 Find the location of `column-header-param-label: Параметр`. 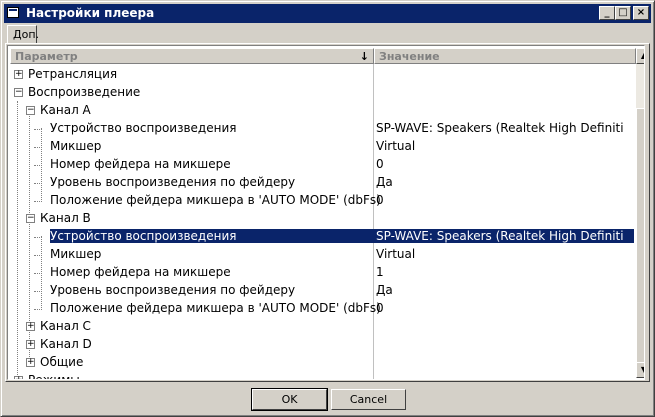

column-header-param-label: Параметр is located at coordinates (46, 56).